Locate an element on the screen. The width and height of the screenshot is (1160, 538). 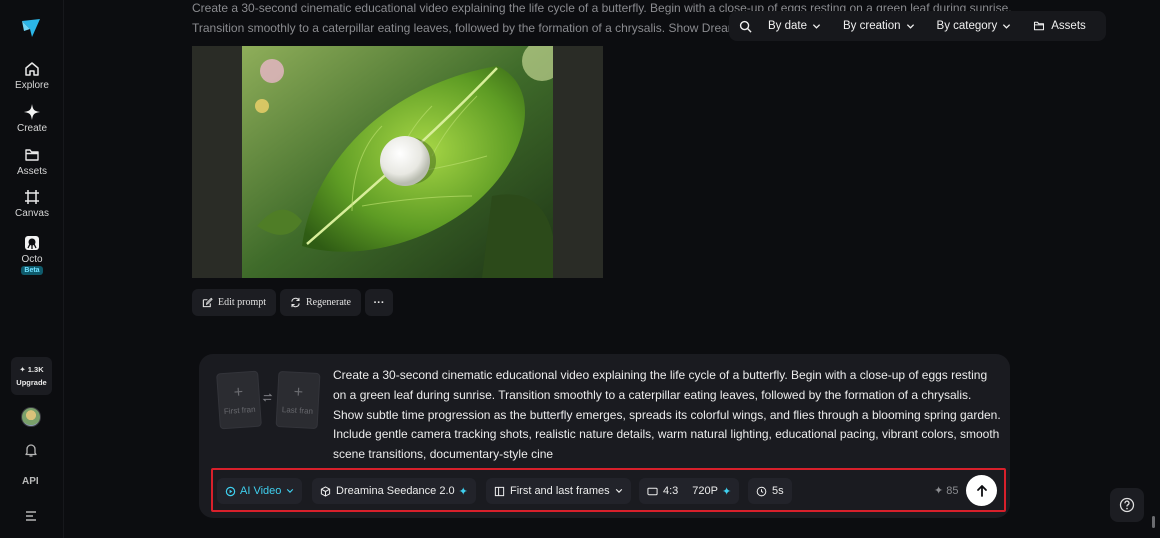
app-logo-icon is located at coordinates (31, 28).